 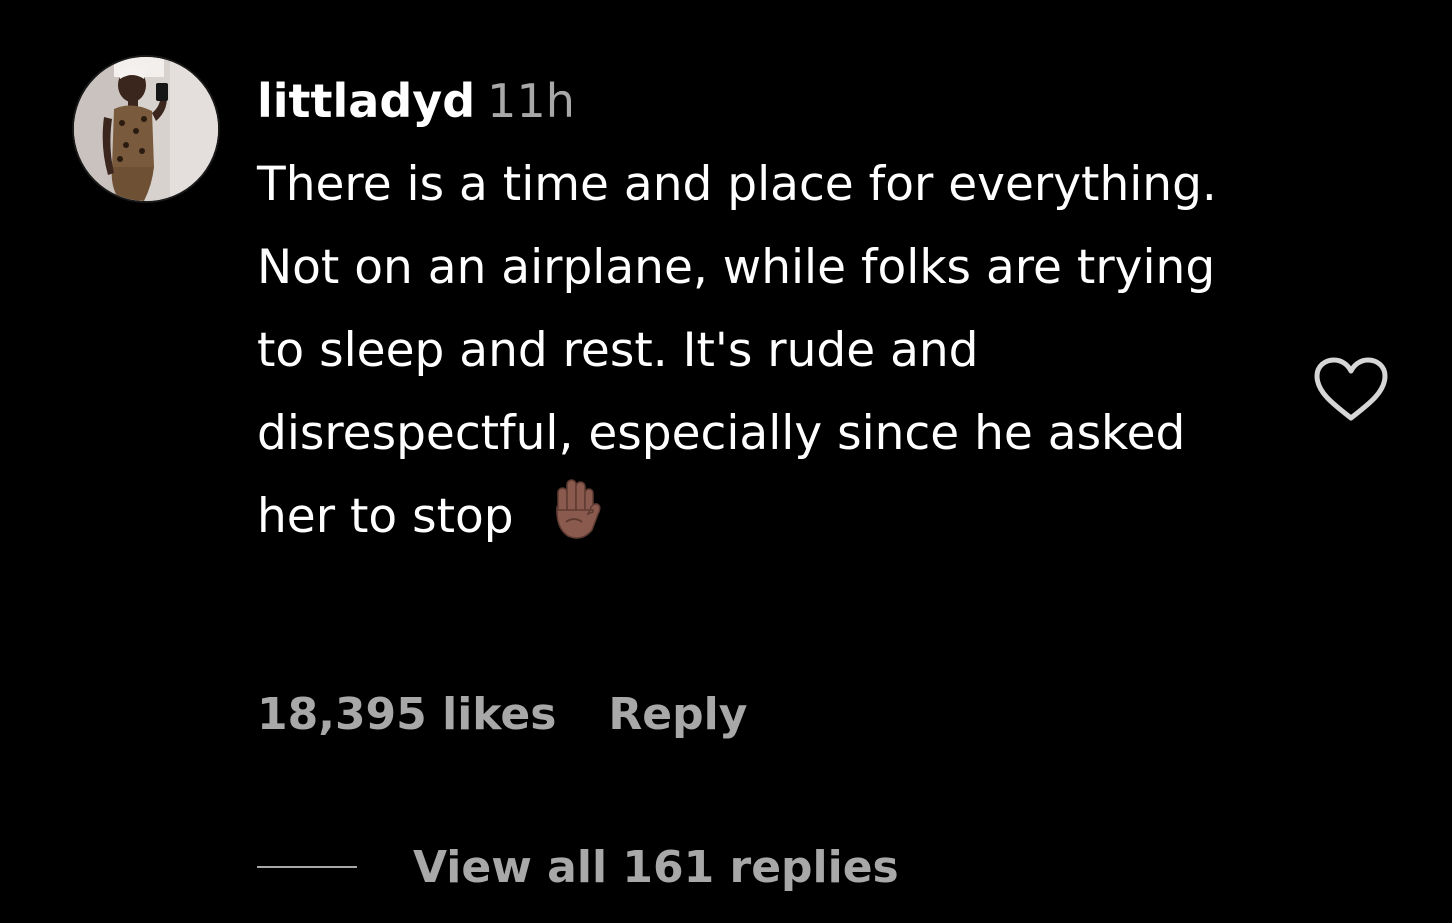 What do you see at coordinates (406, 714) in the screenshot?
I see `likes-count: 18,395 likes` at bounding box center [406, 714].